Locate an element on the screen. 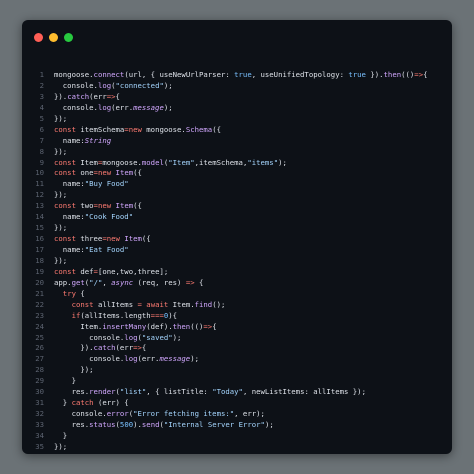  code-line: 19 const def=[one,two,three]; is located at coordinates (237, 272).